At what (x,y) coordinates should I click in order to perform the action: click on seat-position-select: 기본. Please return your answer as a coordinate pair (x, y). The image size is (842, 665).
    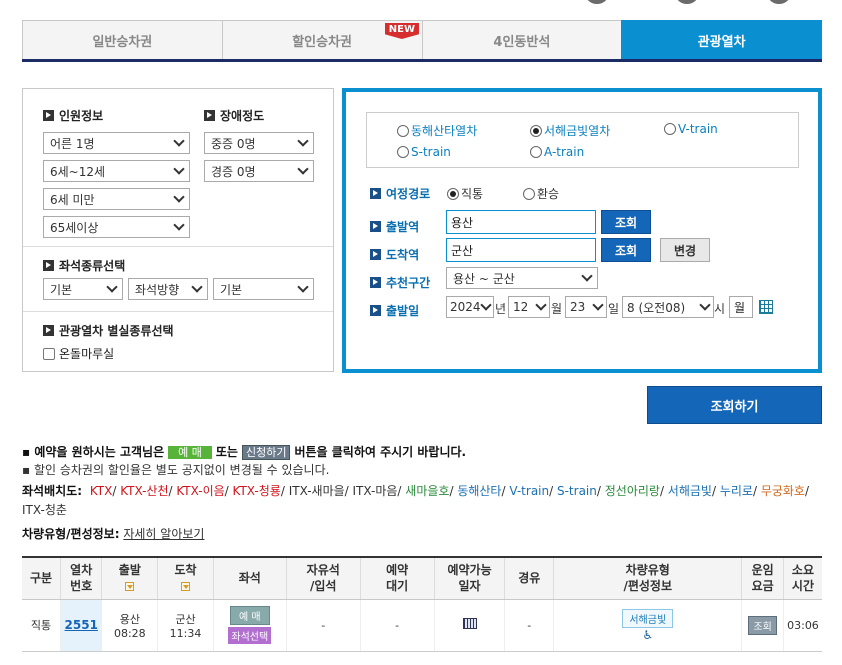
    Looking at the image, I should click on (263, 289).